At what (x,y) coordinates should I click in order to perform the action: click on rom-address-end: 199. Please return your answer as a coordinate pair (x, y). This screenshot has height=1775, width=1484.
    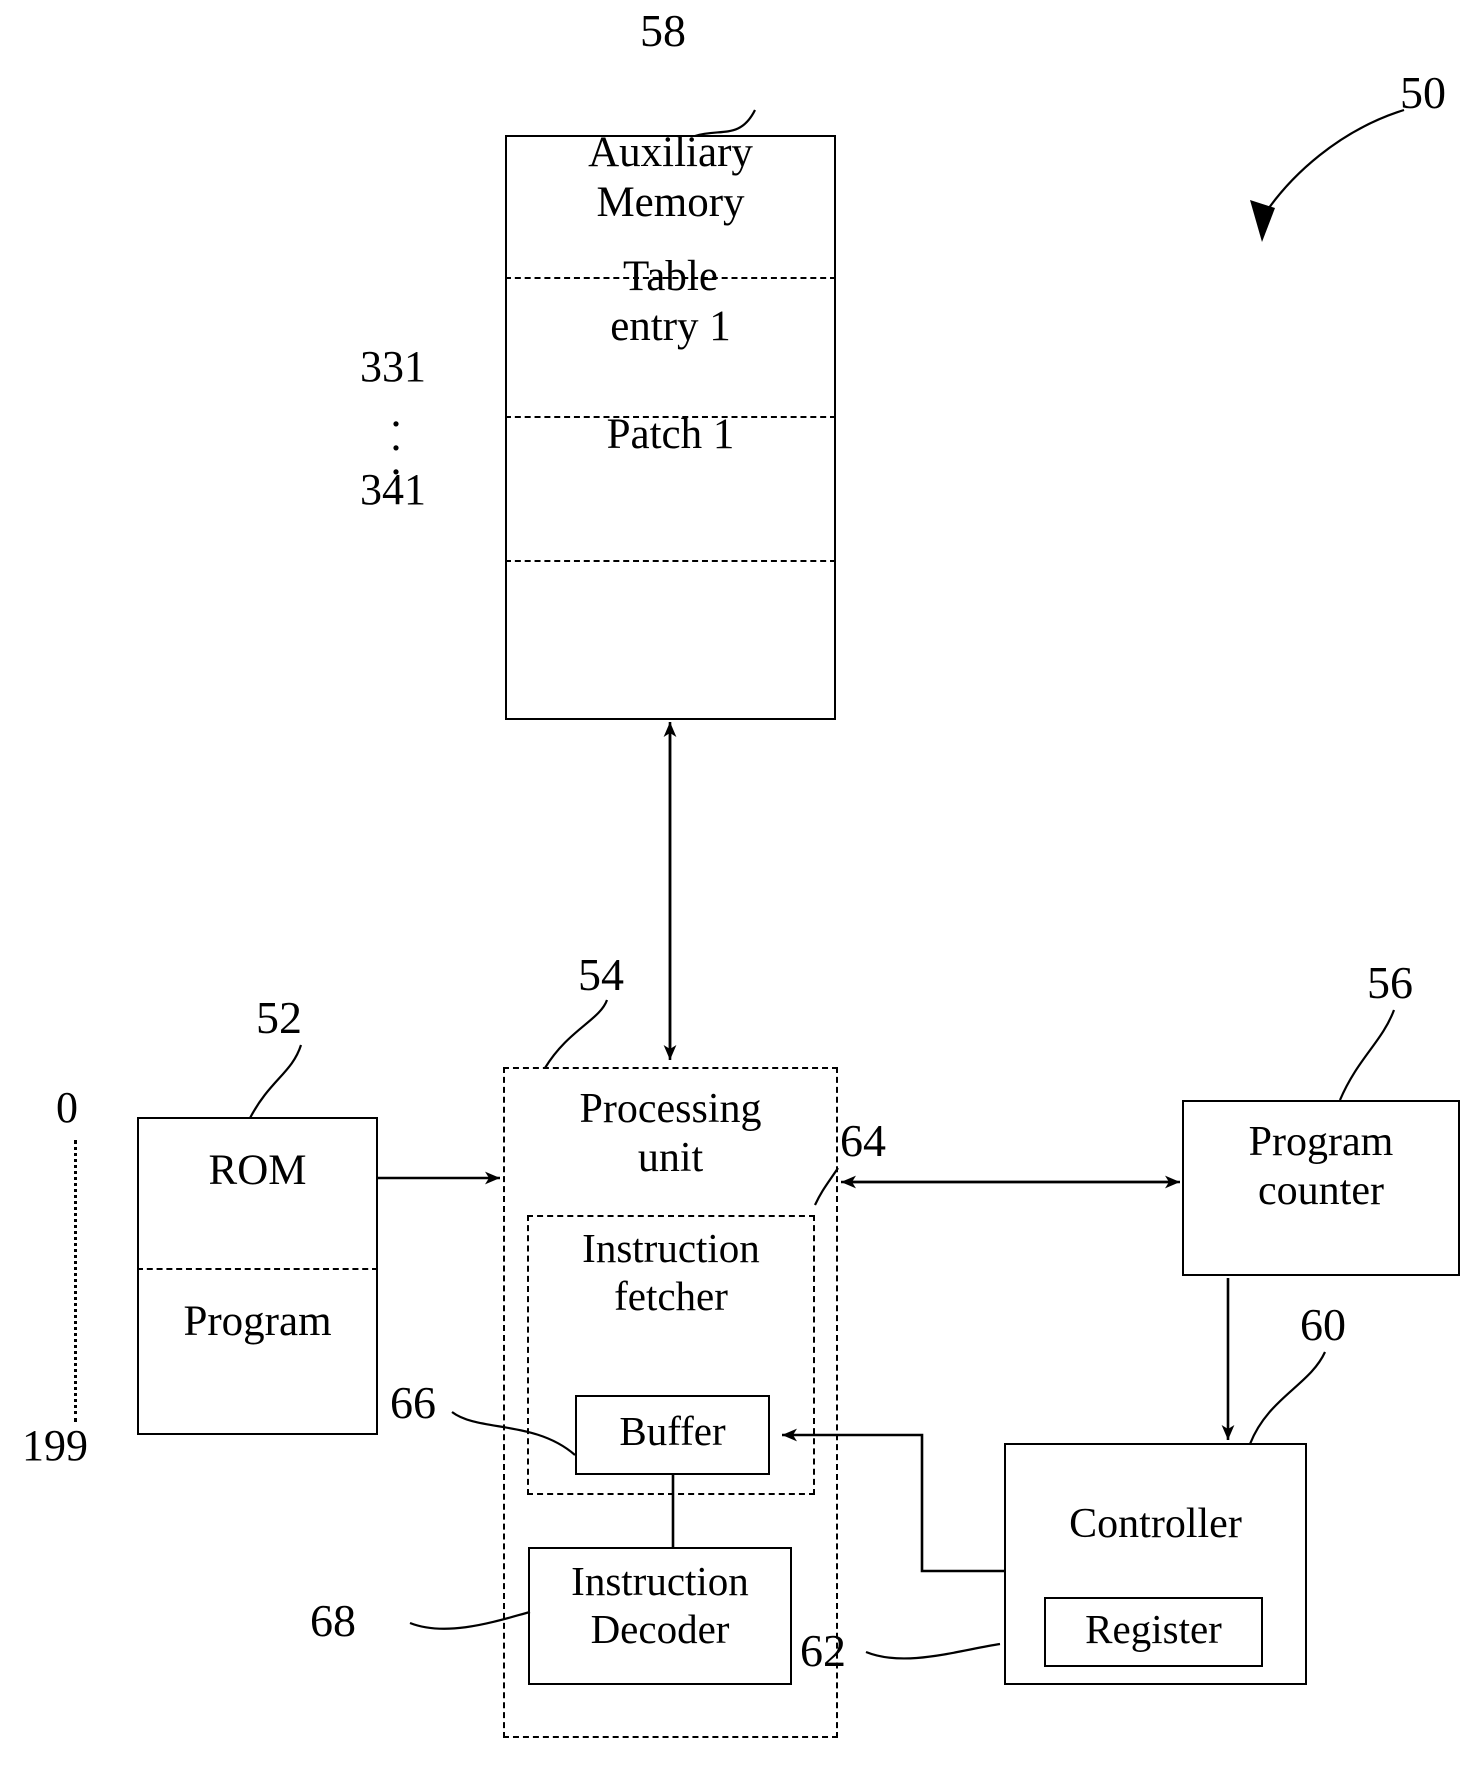
    Looking at the image, I should click on (55, 1445).